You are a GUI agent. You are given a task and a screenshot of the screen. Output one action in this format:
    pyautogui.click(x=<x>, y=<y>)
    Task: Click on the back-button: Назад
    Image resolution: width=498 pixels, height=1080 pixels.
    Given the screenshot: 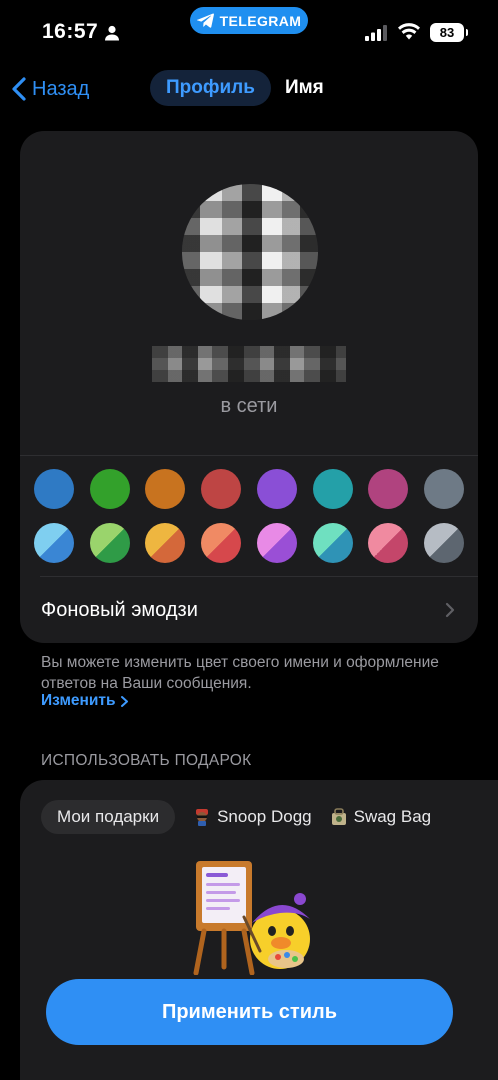 What is the action you would take?
    pyautogui.click(x=48, y=89)
    